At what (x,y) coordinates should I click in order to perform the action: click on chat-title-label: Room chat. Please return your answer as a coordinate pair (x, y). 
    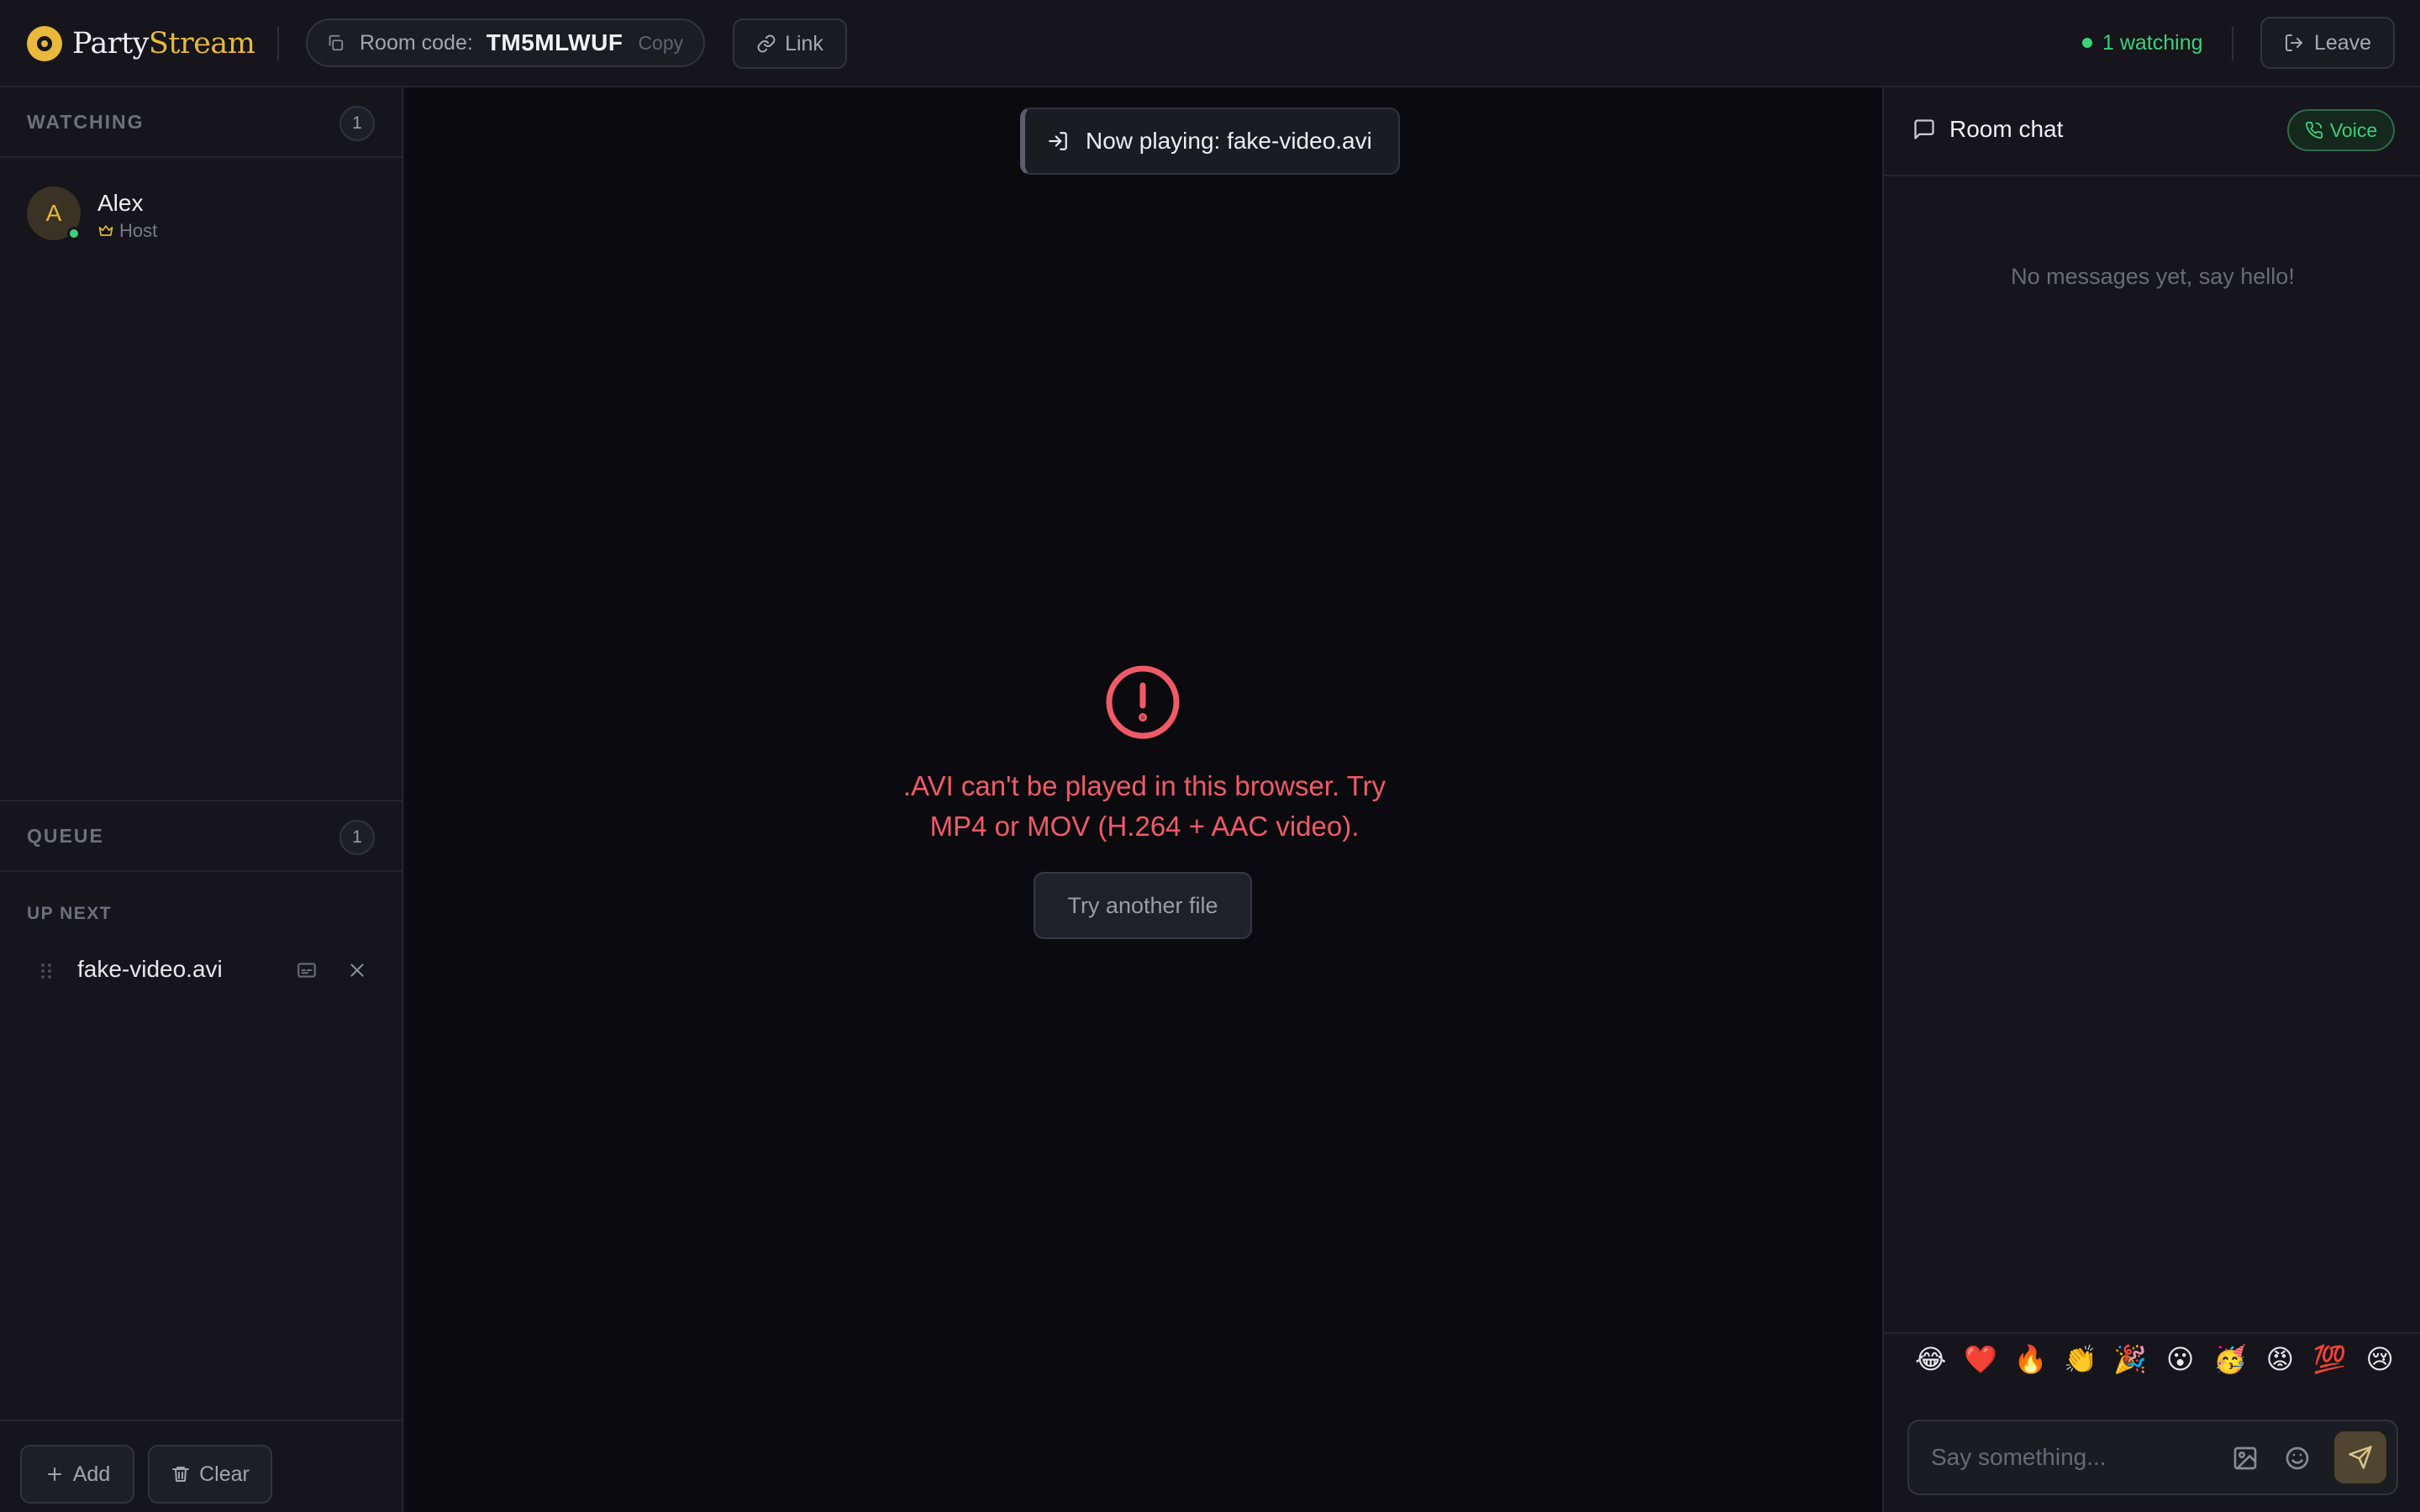
    Looking at the image, I should click on (2006, 129).